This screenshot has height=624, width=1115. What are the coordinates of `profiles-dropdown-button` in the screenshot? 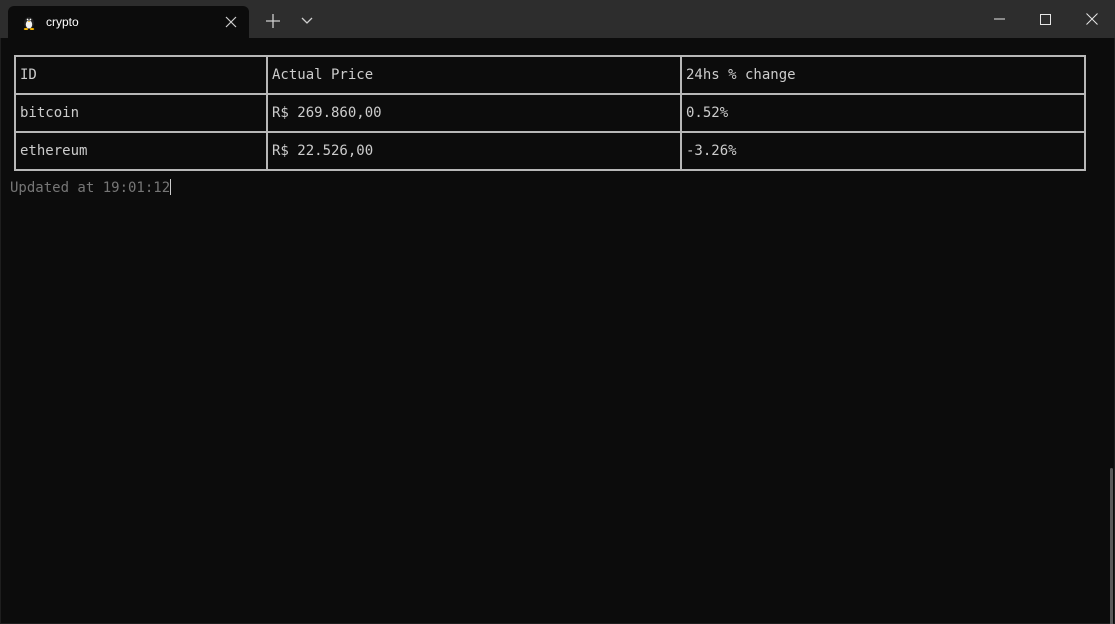 It's located at (307, 21).